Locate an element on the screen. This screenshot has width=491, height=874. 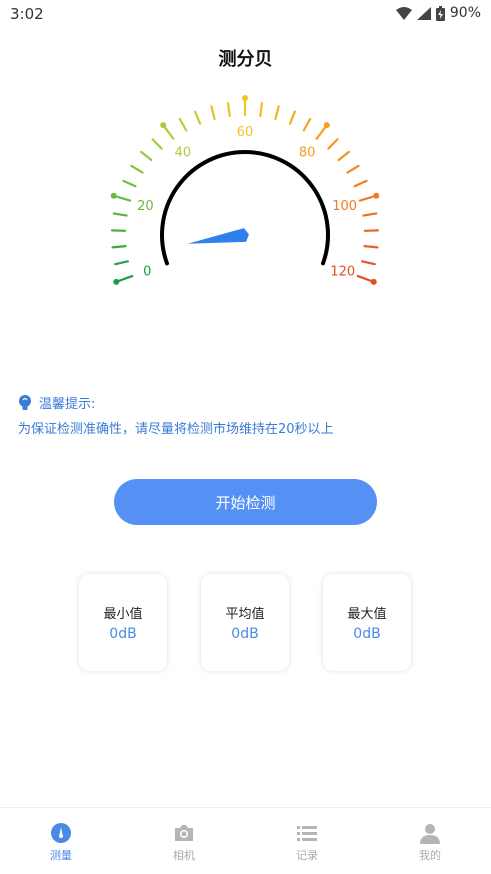
gauge-tick-label: 60 is located at coordinates (245, 132).